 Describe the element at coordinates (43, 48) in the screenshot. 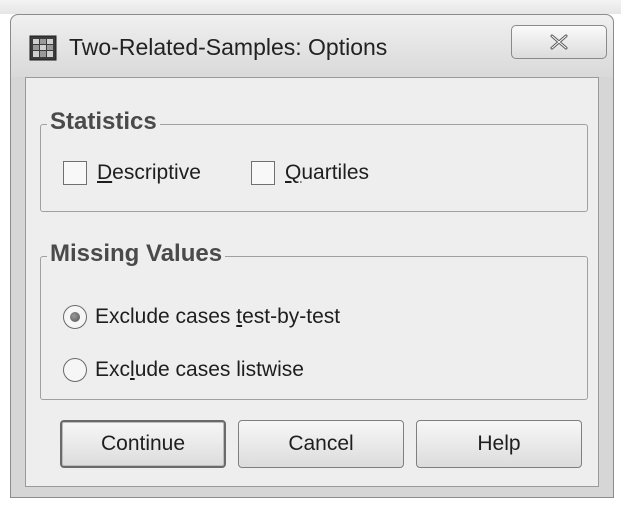

I see `table-grid-icon` at that location.